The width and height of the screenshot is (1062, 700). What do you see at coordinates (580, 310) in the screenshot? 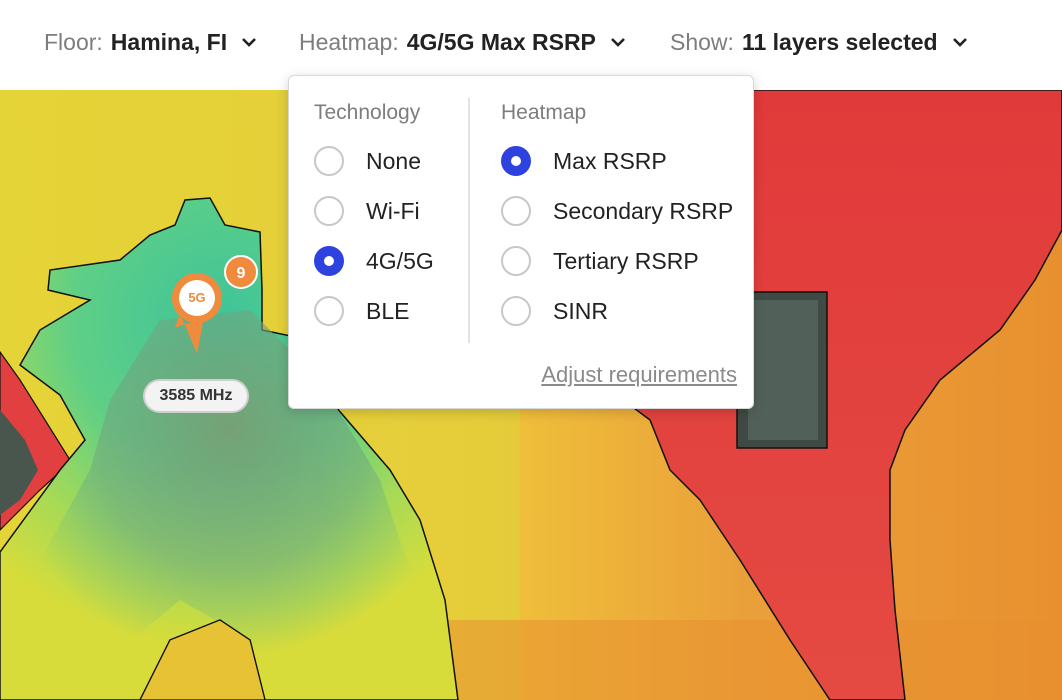
I see `option-label: SINR` at bounding box center [580, 310].